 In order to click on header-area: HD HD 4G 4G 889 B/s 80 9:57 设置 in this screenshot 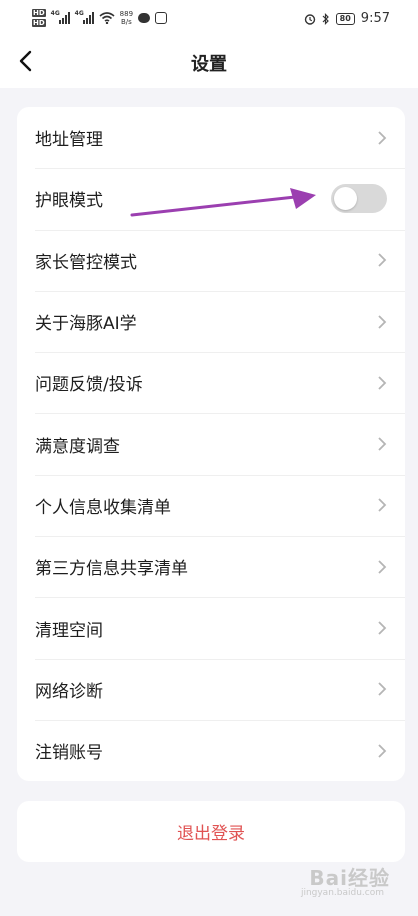, I will do `click(209, 44)`.